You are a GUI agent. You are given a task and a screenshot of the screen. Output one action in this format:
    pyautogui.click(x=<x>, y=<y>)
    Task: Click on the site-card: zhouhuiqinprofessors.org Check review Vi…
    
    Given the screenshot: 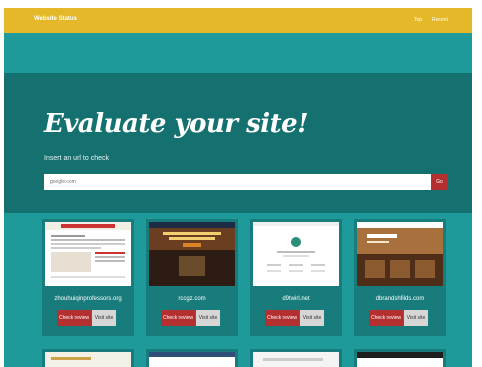 What is the action you would take?
    pyautogui.click(x=88, y=277)
    